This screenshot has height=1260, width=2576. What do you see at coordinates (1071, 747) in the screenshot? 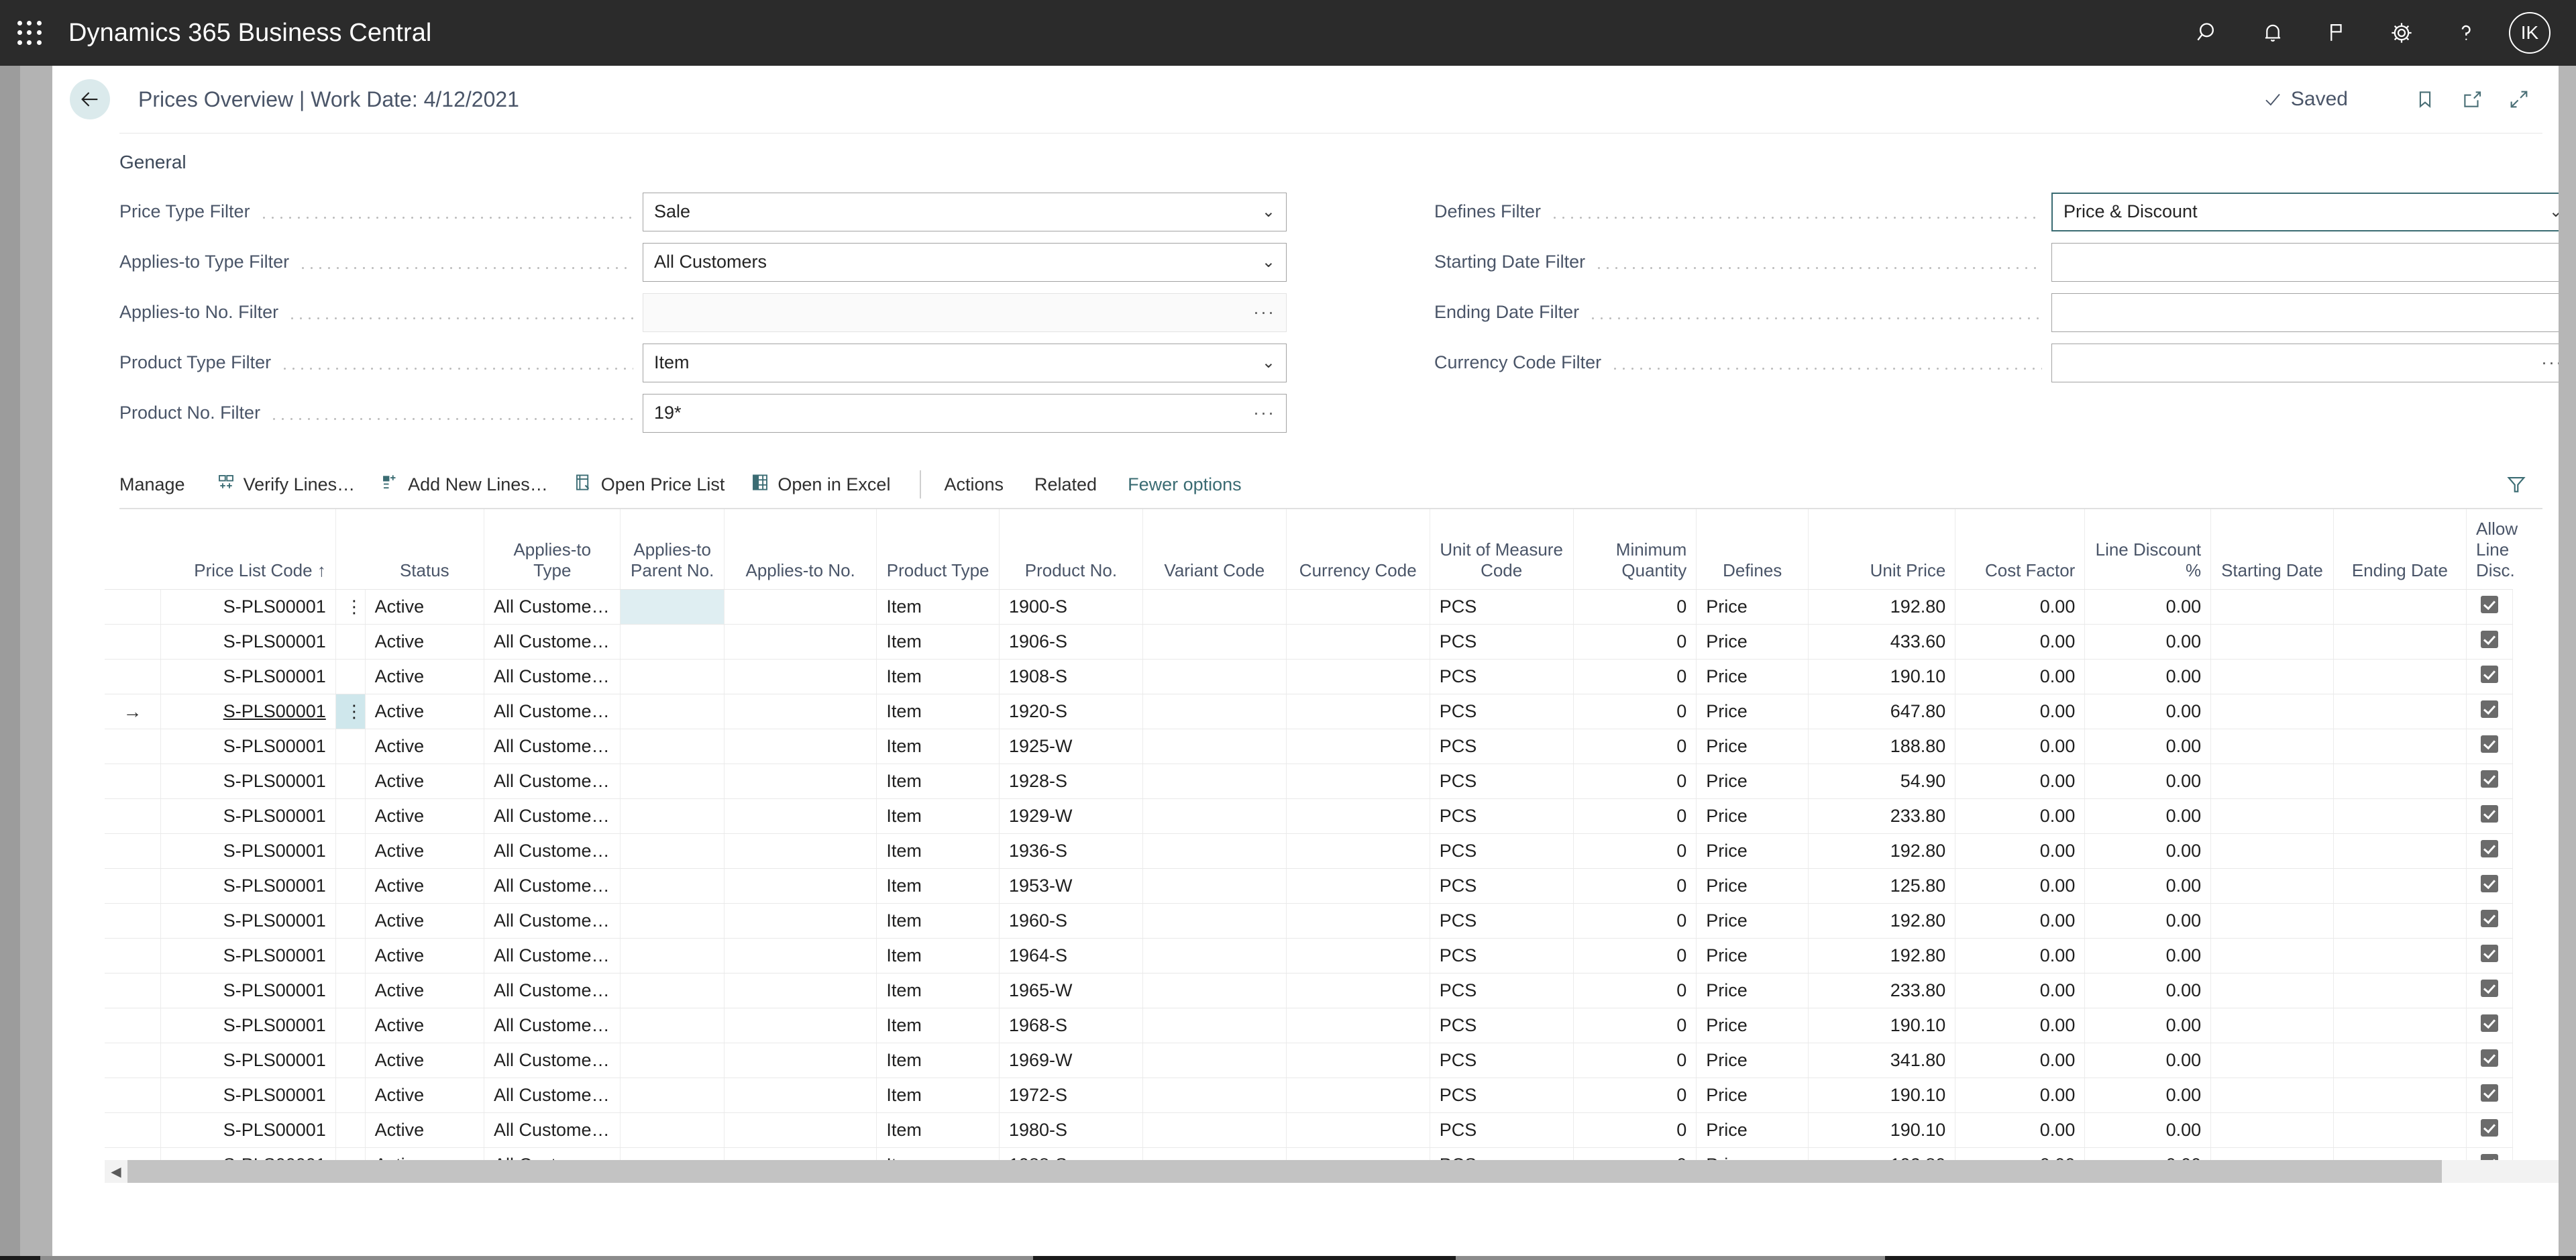
I see `cell-product-no: 1925-W` at bounding box center [1071, 747].